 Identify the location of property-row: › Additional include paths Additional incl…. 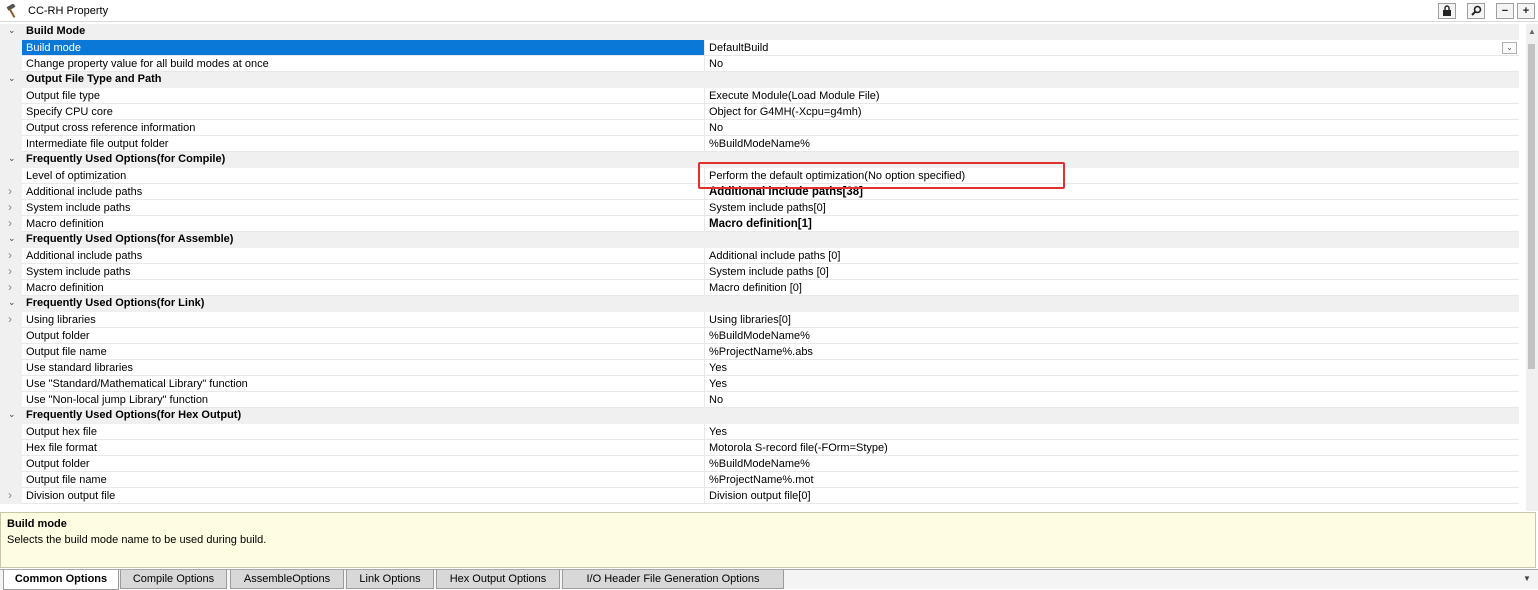
(763, 256).